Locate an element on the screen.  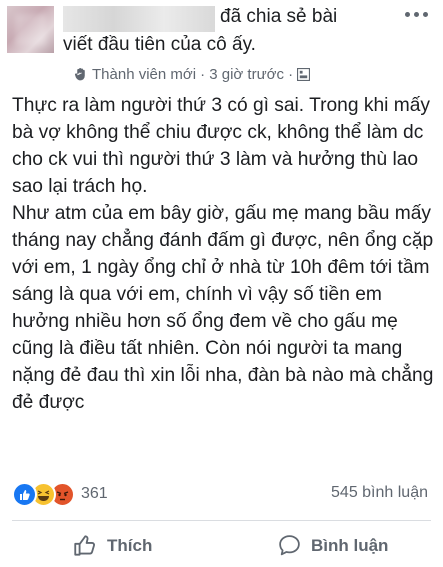
divider is located at coordinates (221, 520).